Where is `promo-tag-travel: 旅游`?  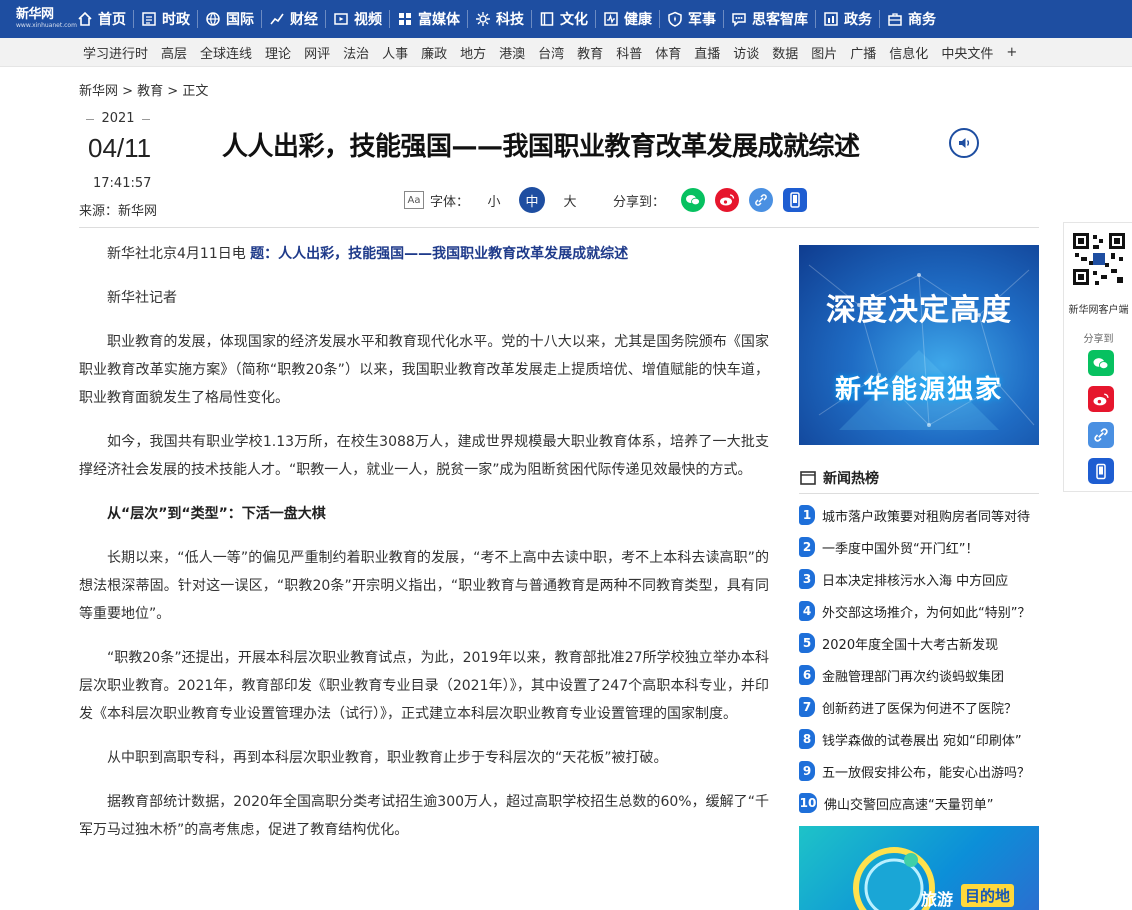
promo-tag-travel: 旅游 is located at coordinates (937, 899).